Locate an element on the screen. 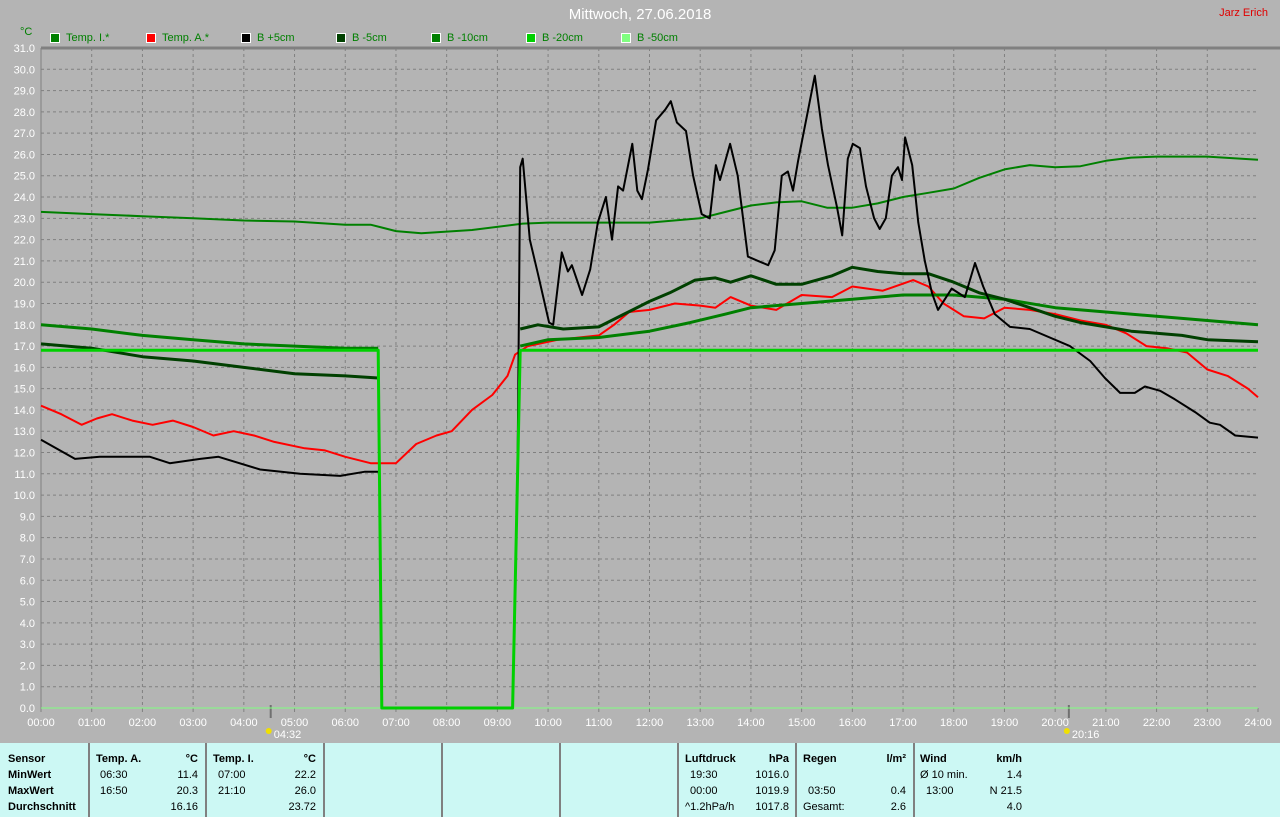  x-tick-label: 03:00 is located at coordinates (193, 723).